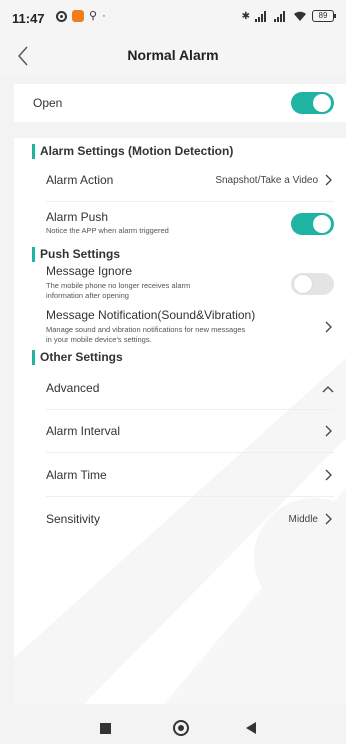  Describe the element at coordinates (73, 388) in the screenshot. I see `advanced-label: Advanced` at that location.